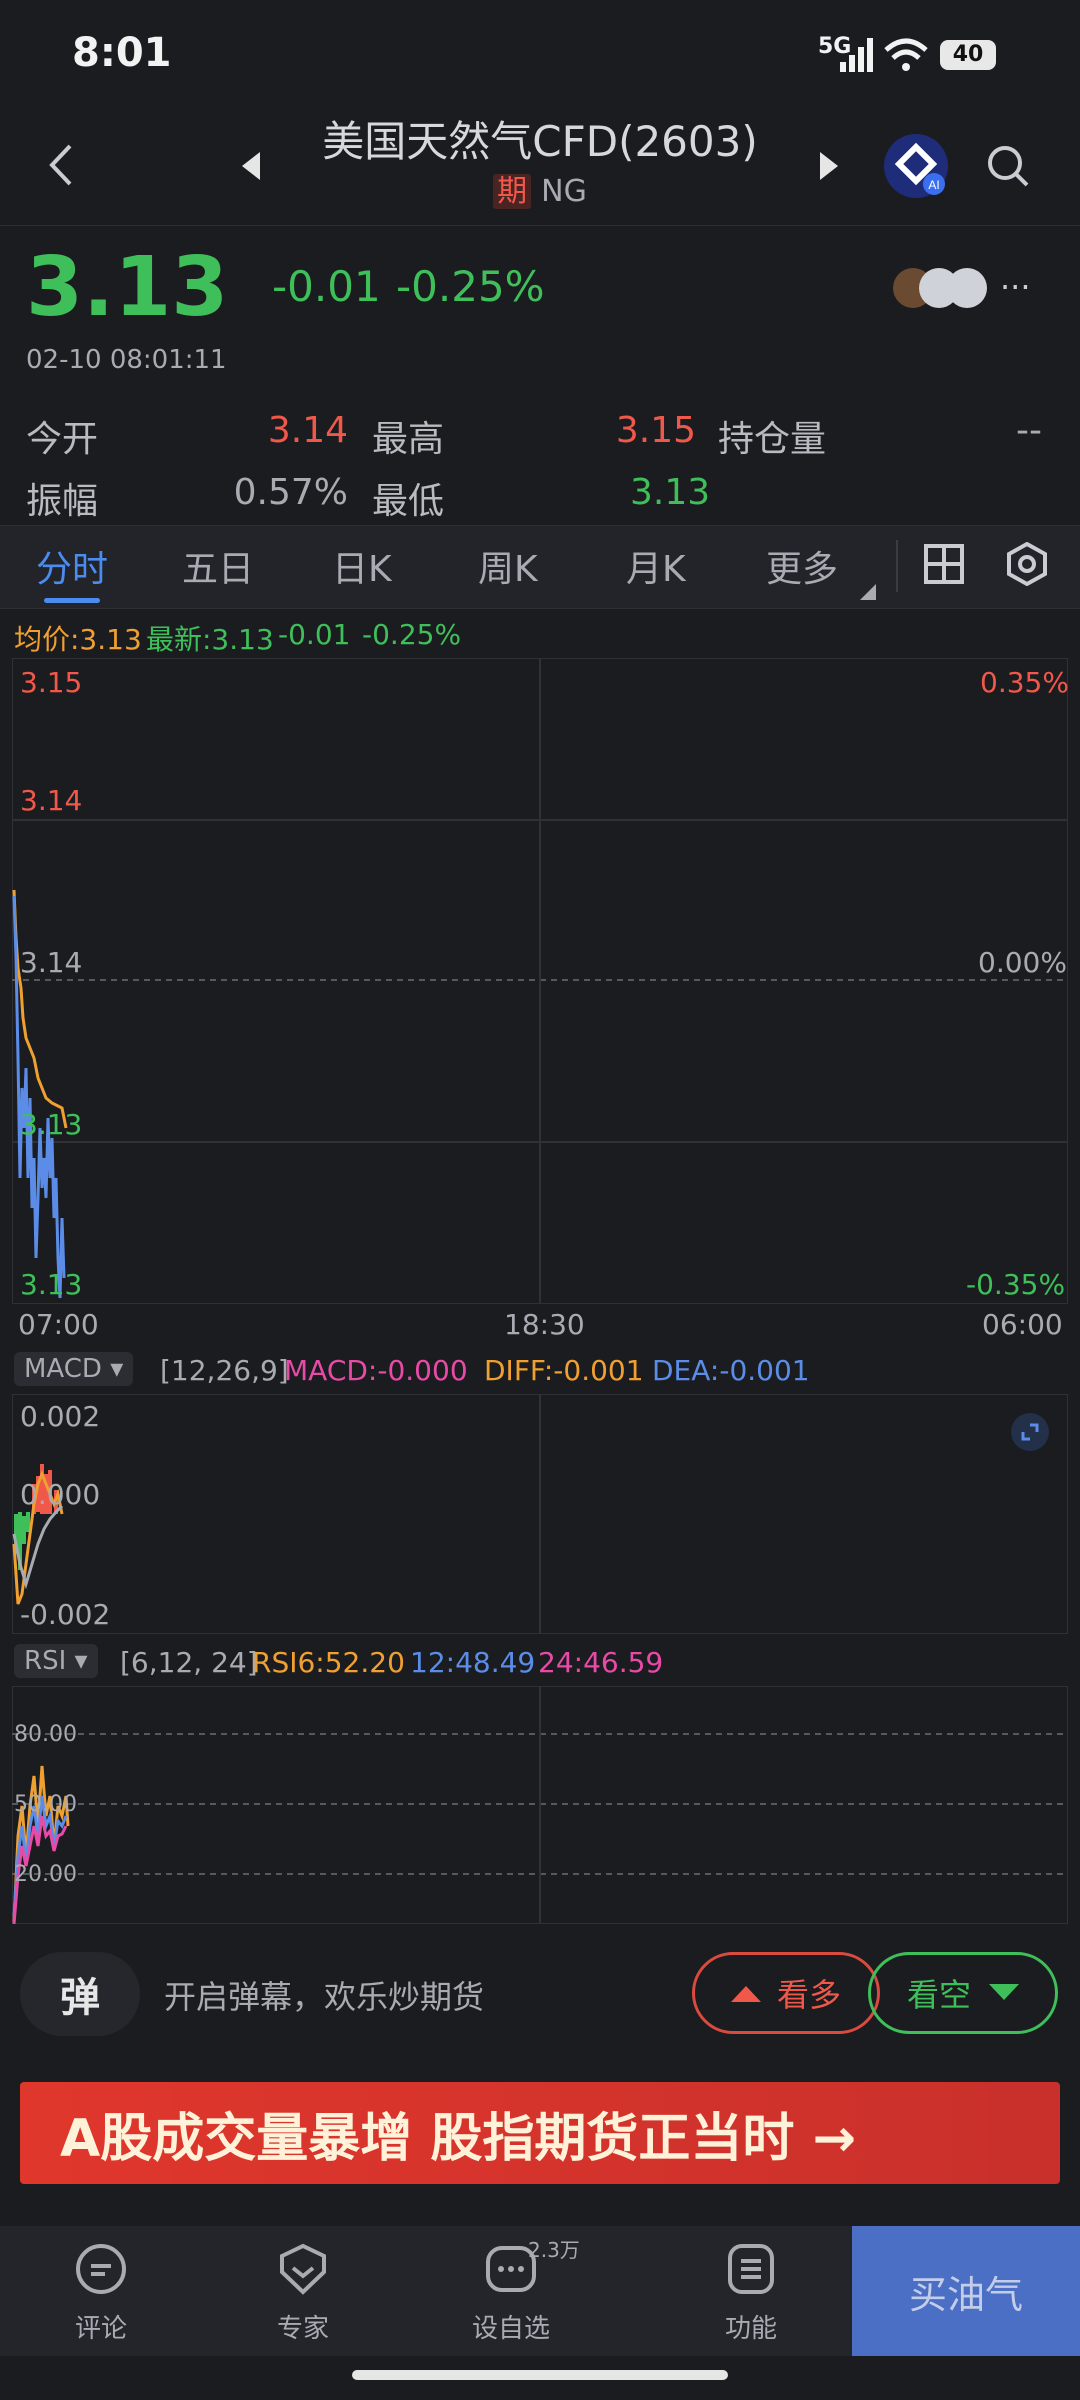  What do you see at coordinates (326, 286) in the screenshot?
I see `price-change: -0.01` at bounding box center [326, 286].